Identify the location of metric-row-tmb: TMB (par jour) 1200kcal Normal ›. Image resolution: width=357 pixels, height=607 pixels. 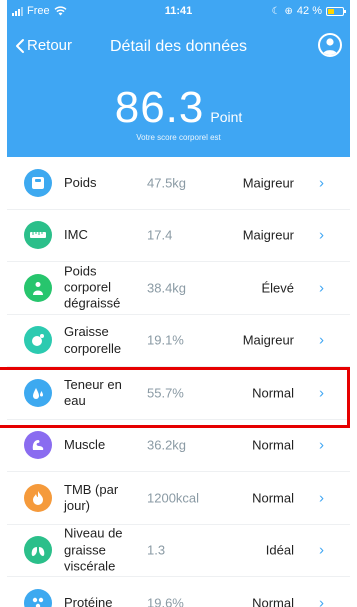
(178, 498).